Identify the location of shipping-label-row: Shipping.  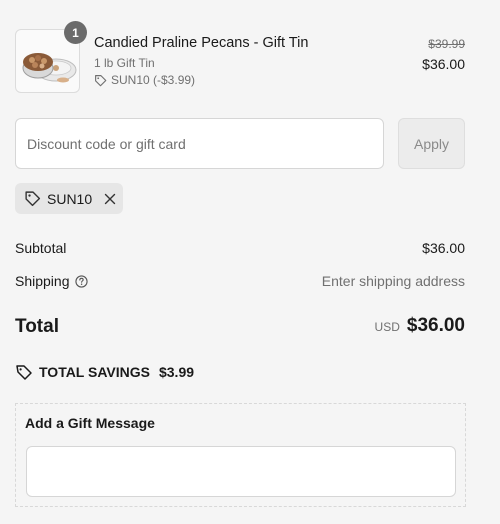
(51, 281).